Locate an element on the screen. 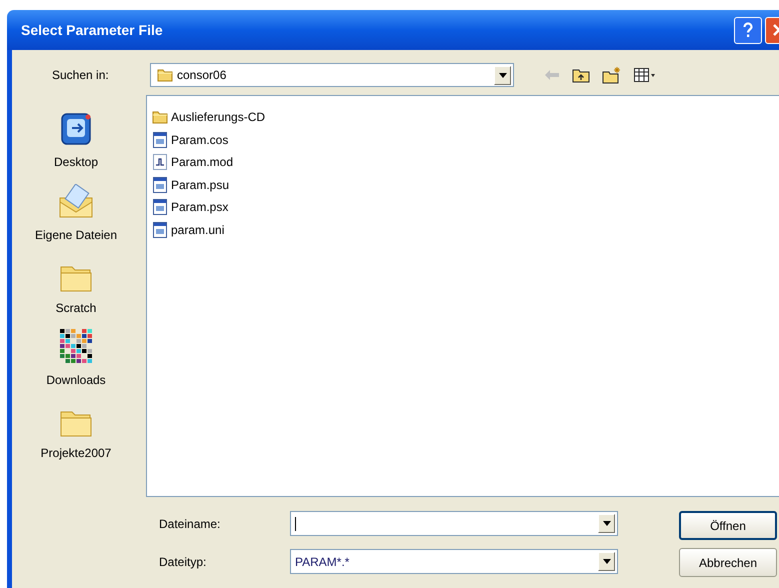  place-label: Eigene Dateien is located at coordinates (76, 235).